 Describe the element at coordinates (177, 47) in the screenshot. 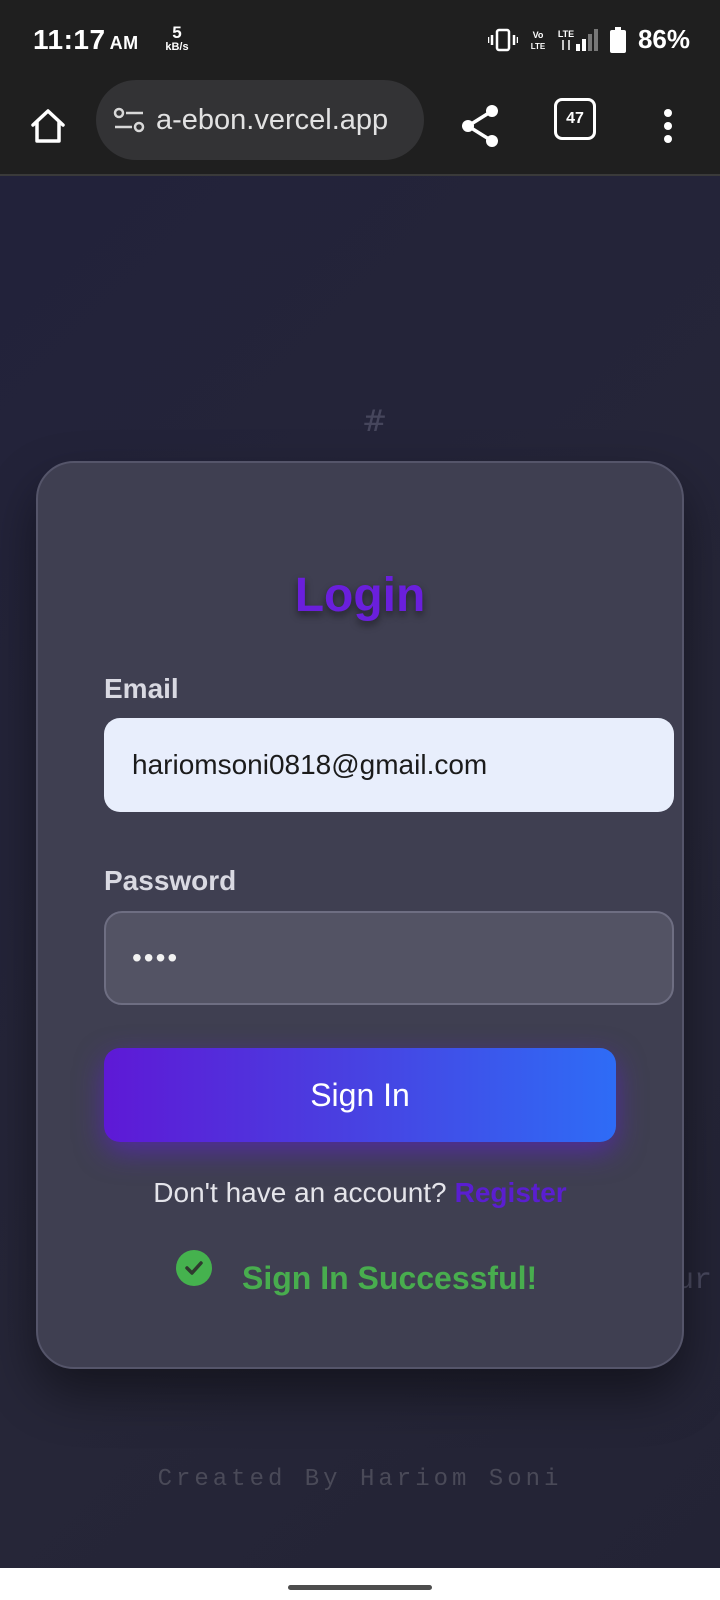

I see `network-speed-unit: kB/s` at that location.